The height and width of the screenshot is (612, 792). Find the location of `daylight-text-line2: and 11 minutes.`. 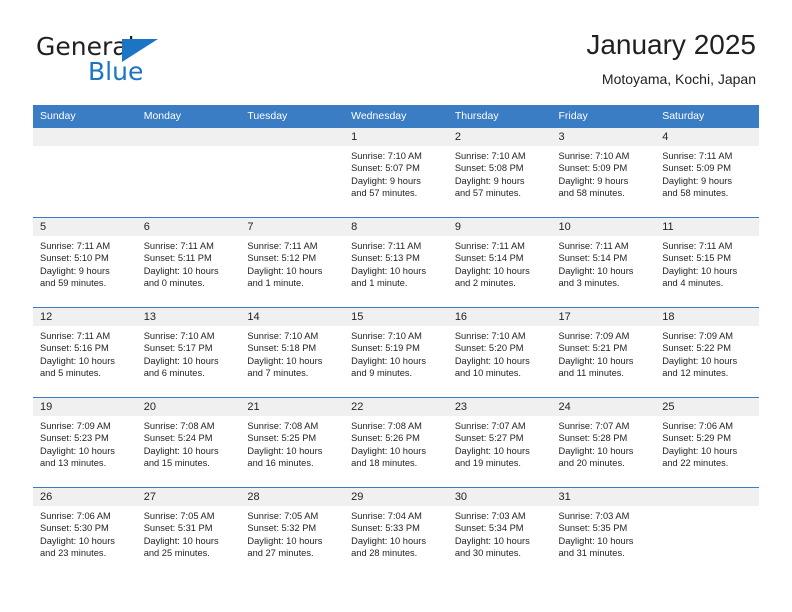

daylight-text-line2: and 11 minutes. is located at coordinates (591, 373).